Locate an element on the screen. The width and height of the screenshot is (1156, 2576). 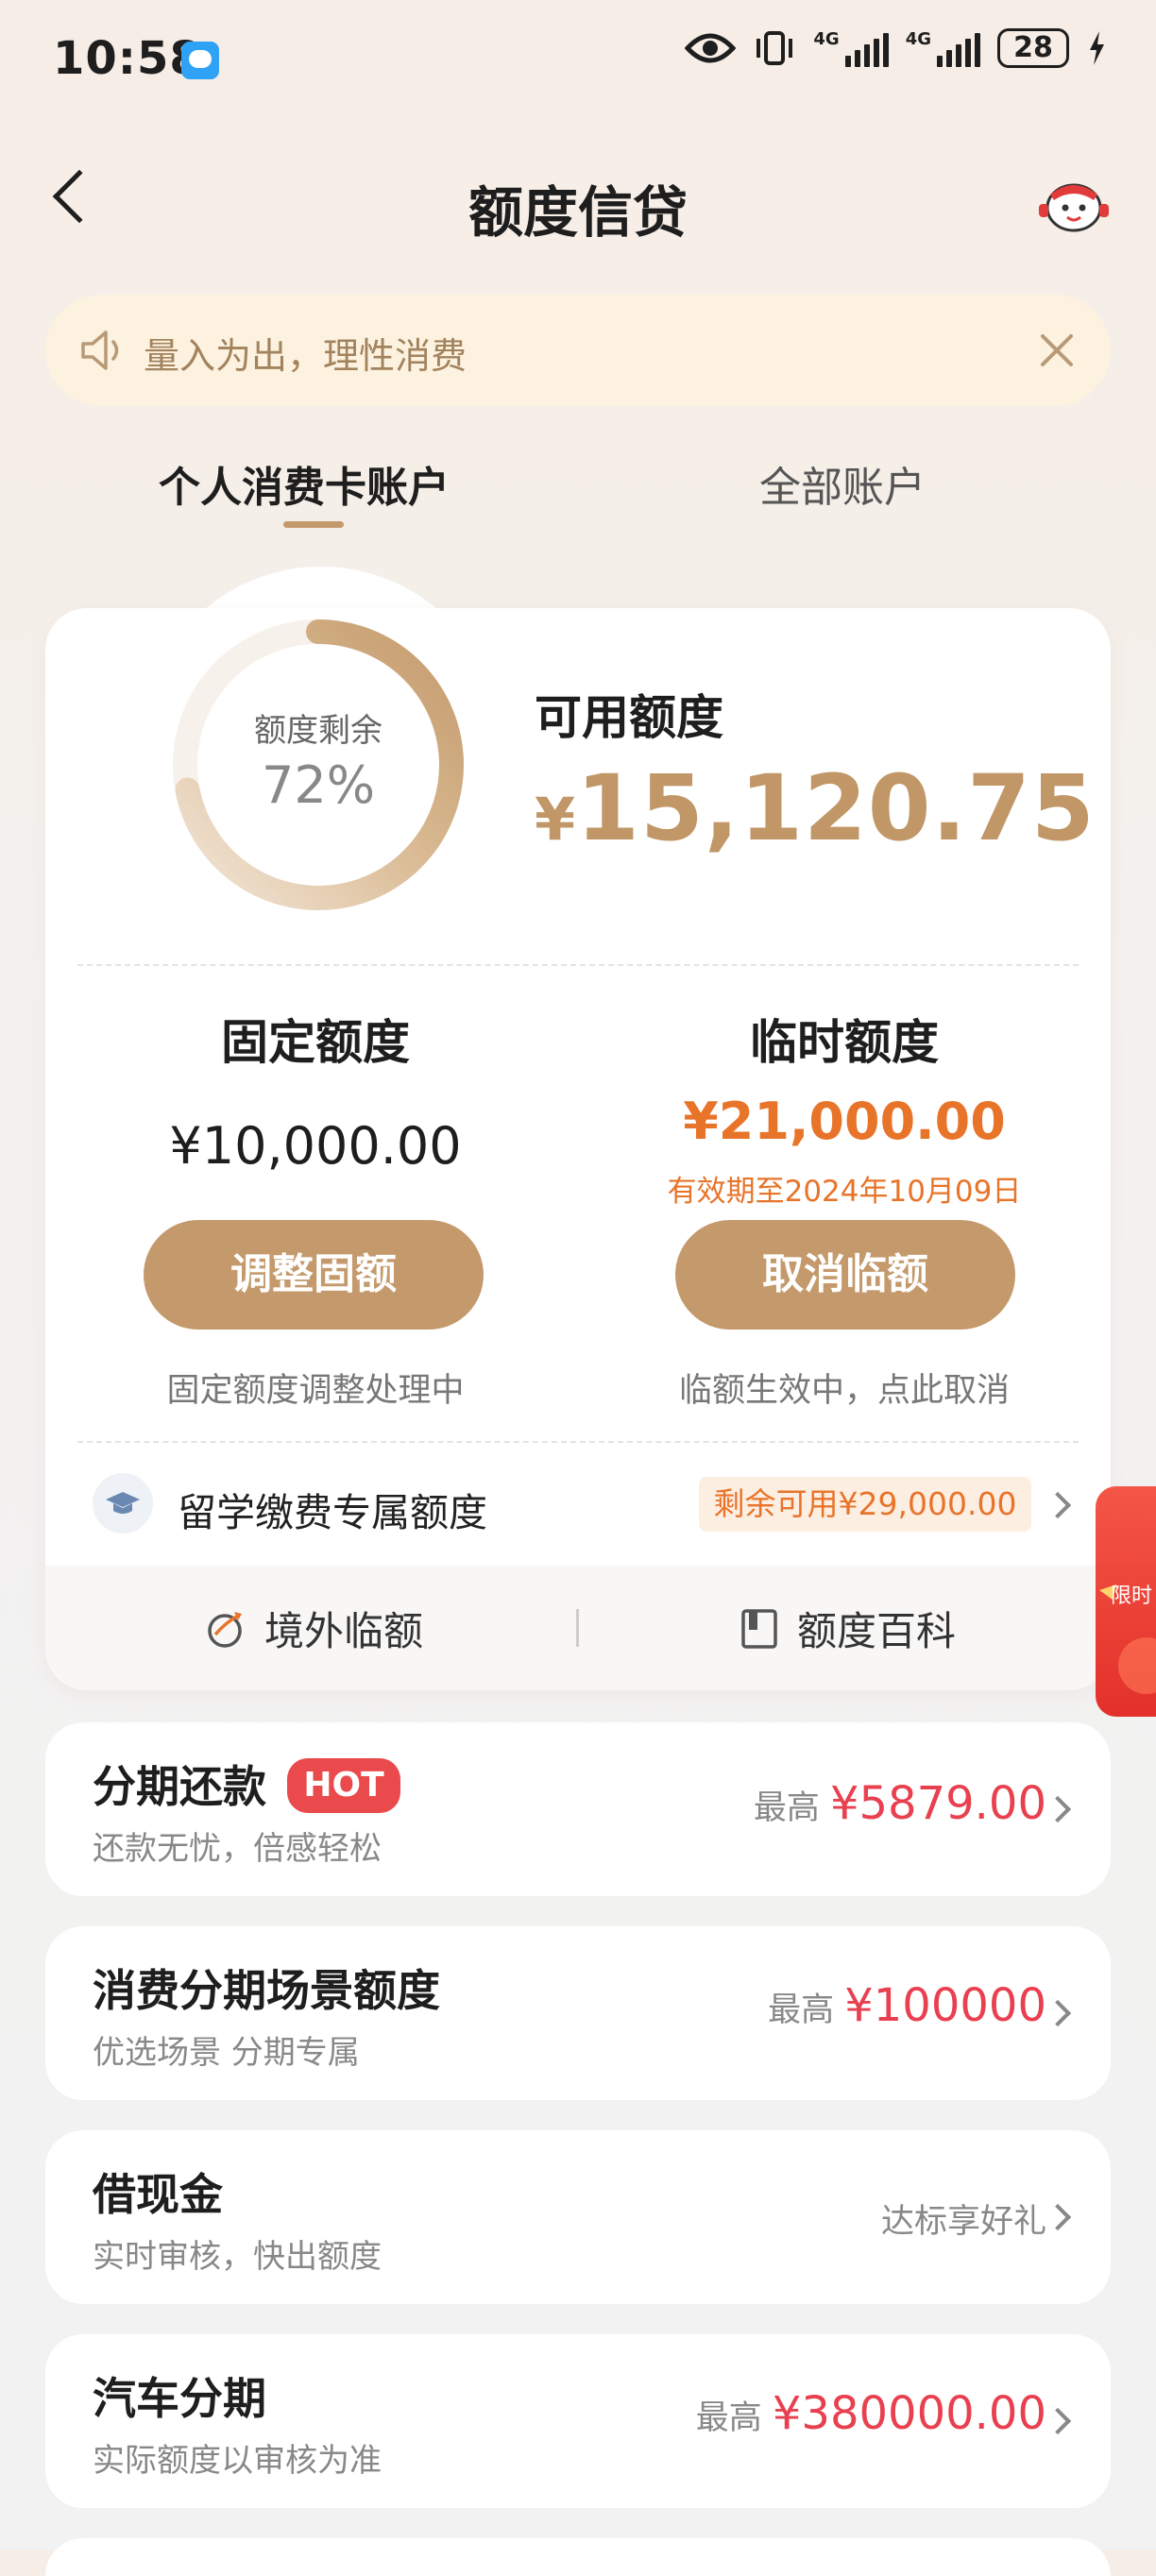
service-promo-text: 达标享好礼 is located at coordinates (963, 2222).